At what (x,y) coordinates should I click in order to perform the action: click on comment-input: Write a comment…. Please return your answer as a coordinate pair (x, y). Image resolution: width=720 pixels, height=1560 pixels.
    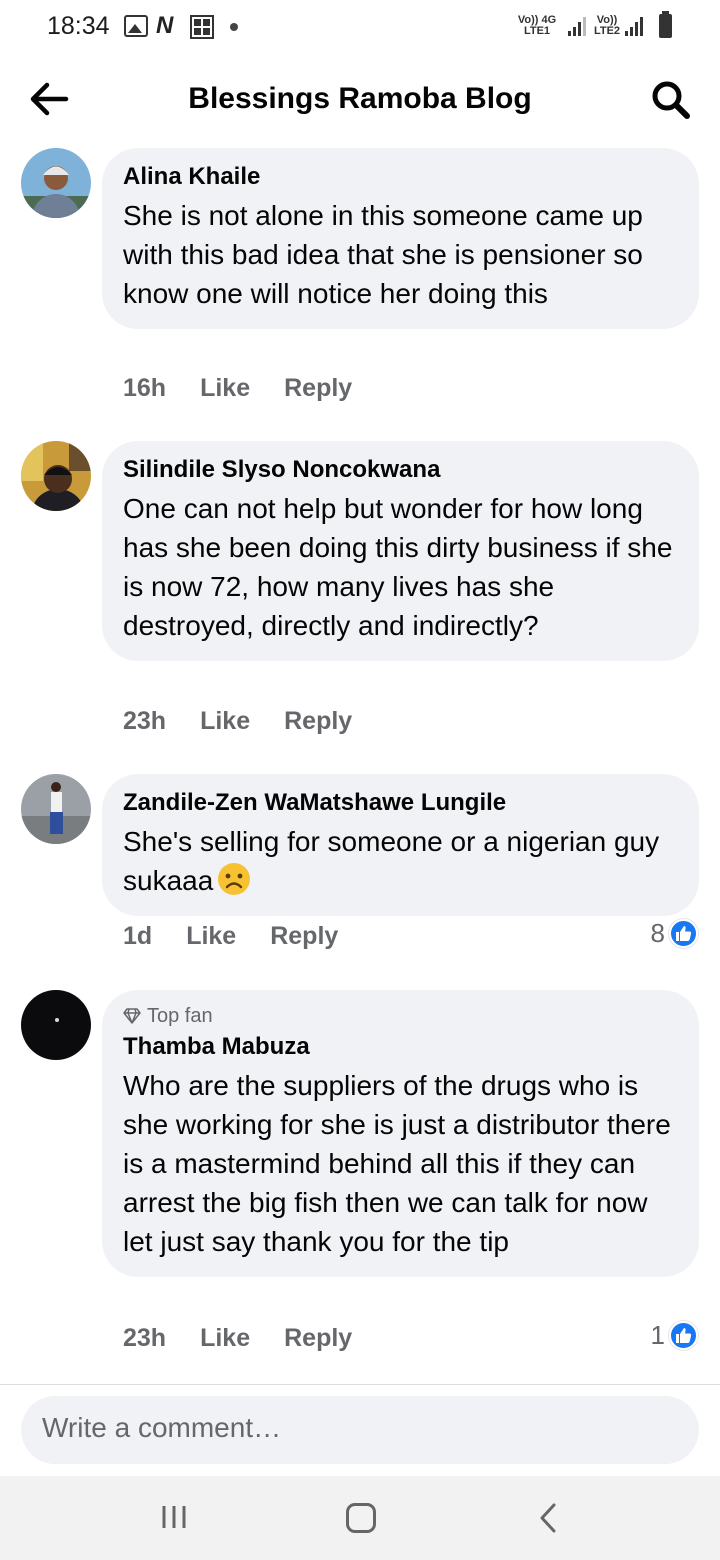
    Looking at the image, I should click on (161, 1428).